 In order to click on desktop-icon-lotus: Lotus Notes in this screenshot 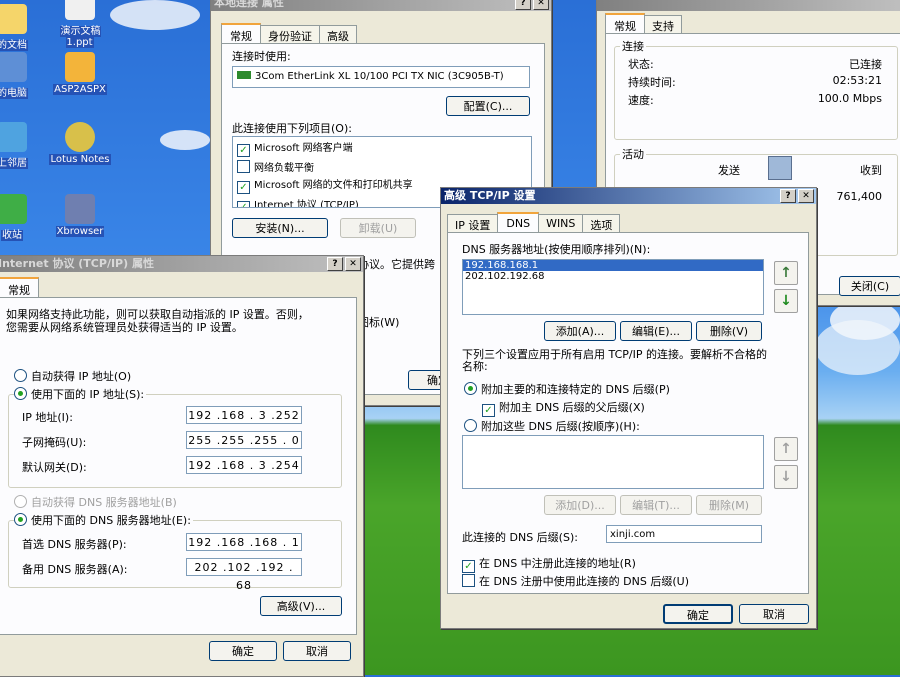, I will do `click(80, 143)`.